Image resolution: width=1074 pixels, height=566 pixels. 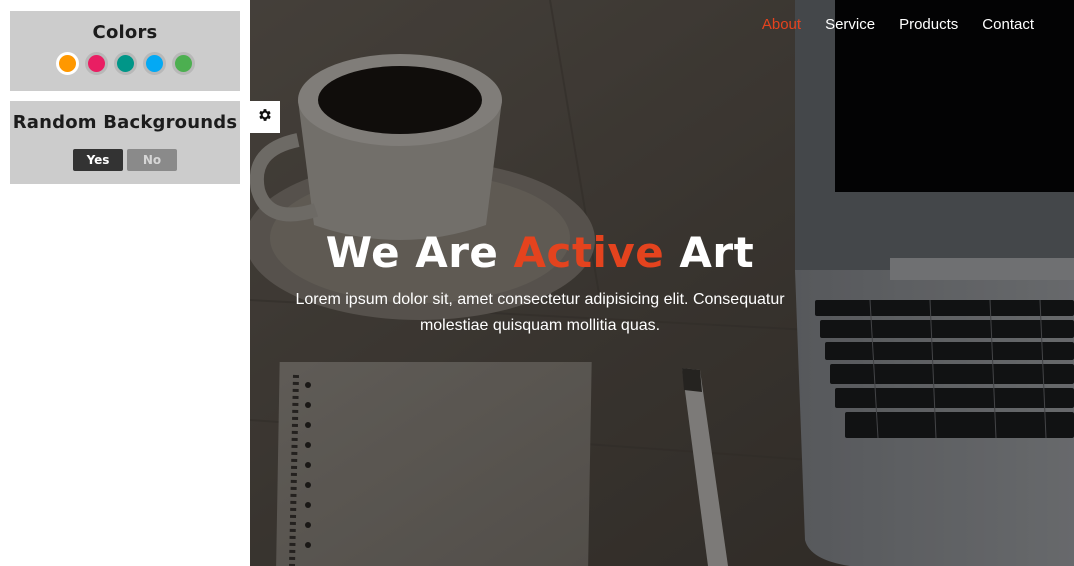 What do you see at coordinates (898, 24) in the screenshot?
I see `main-nav: About Service Products Contact` at bounding box center [898, 24].